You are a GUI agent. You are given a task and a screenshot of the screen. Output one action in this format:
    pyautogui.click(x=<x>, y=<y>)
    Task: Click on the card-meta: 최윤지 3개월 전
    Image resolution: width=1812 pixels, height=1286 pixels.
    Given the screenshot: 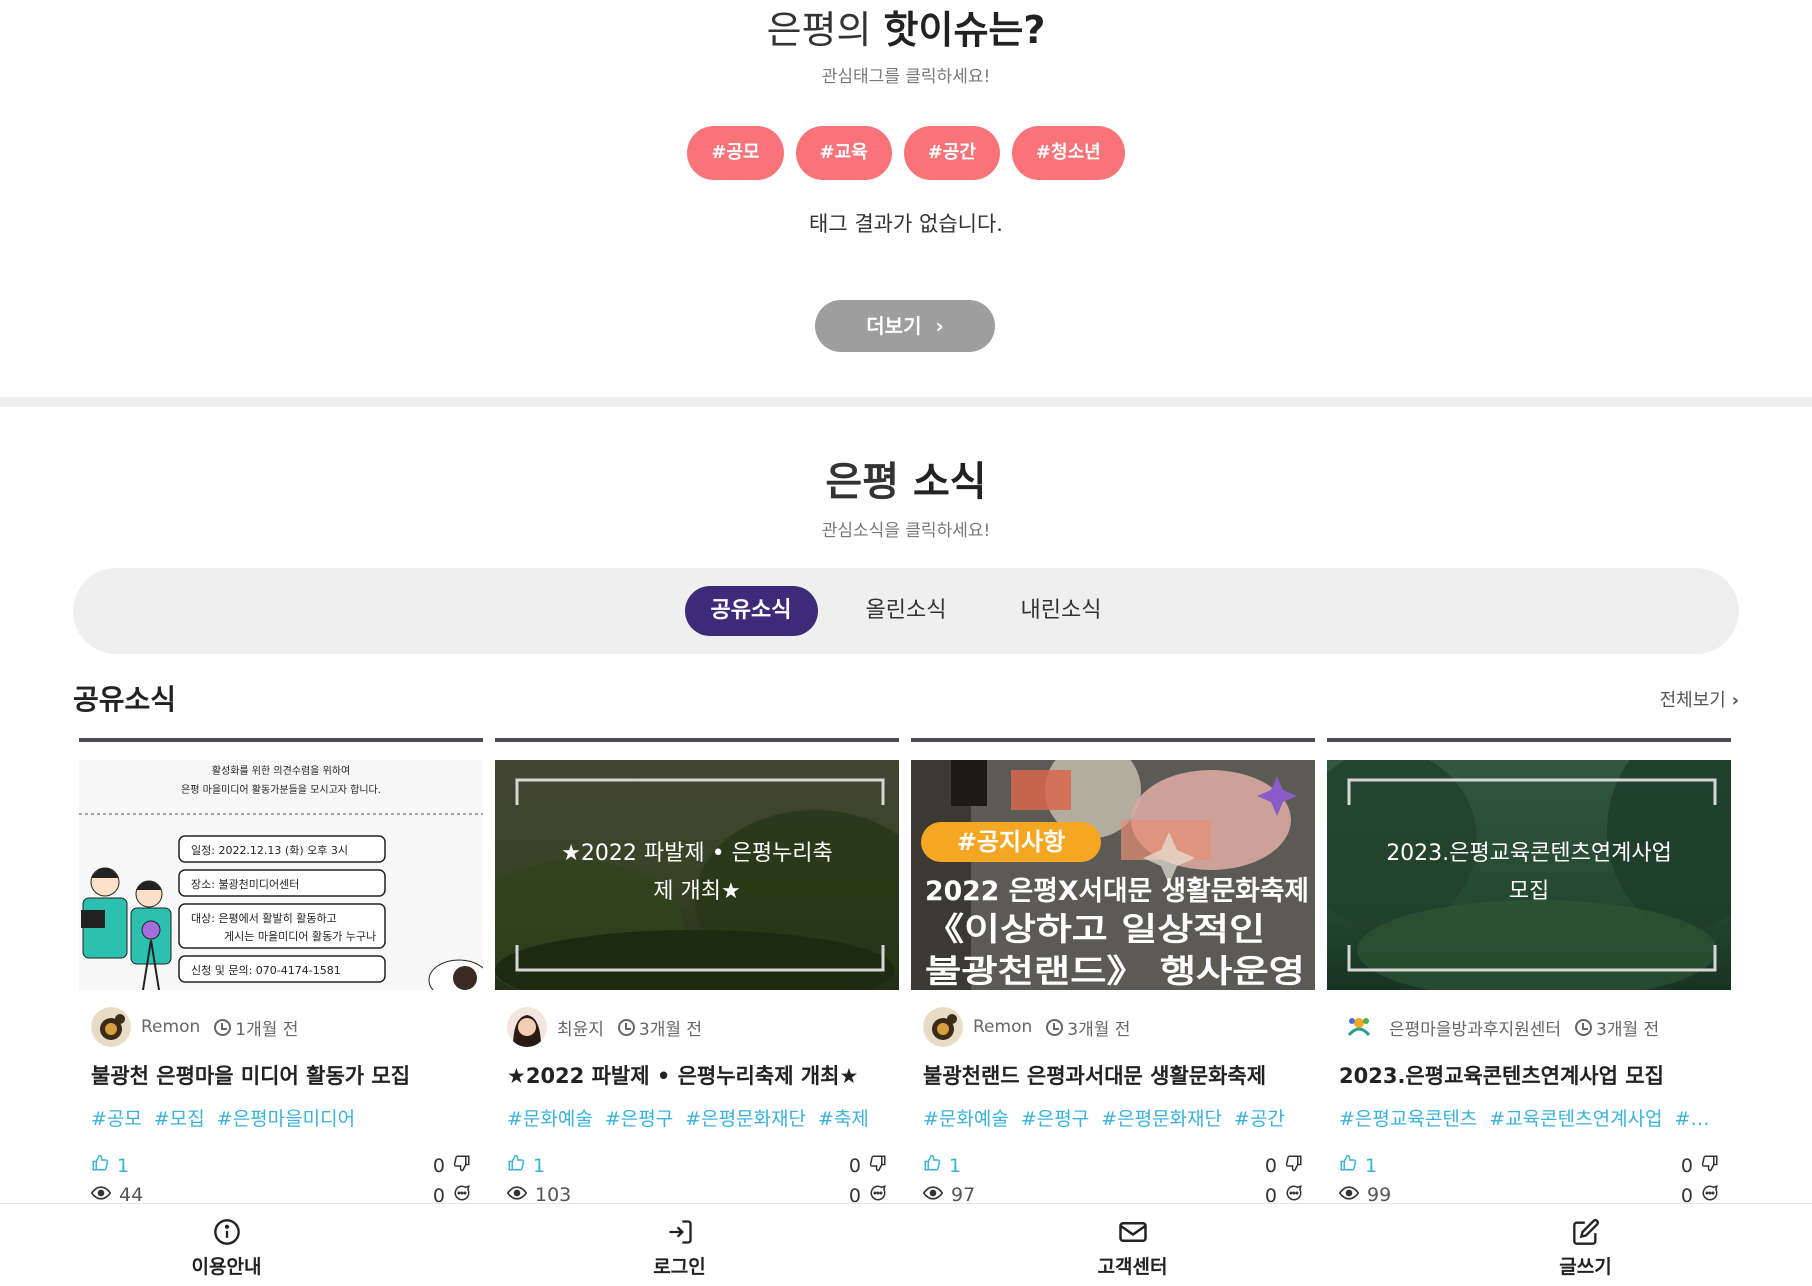 What is the action you would take?
    pyautogui.click(x=604, y=1027)
    